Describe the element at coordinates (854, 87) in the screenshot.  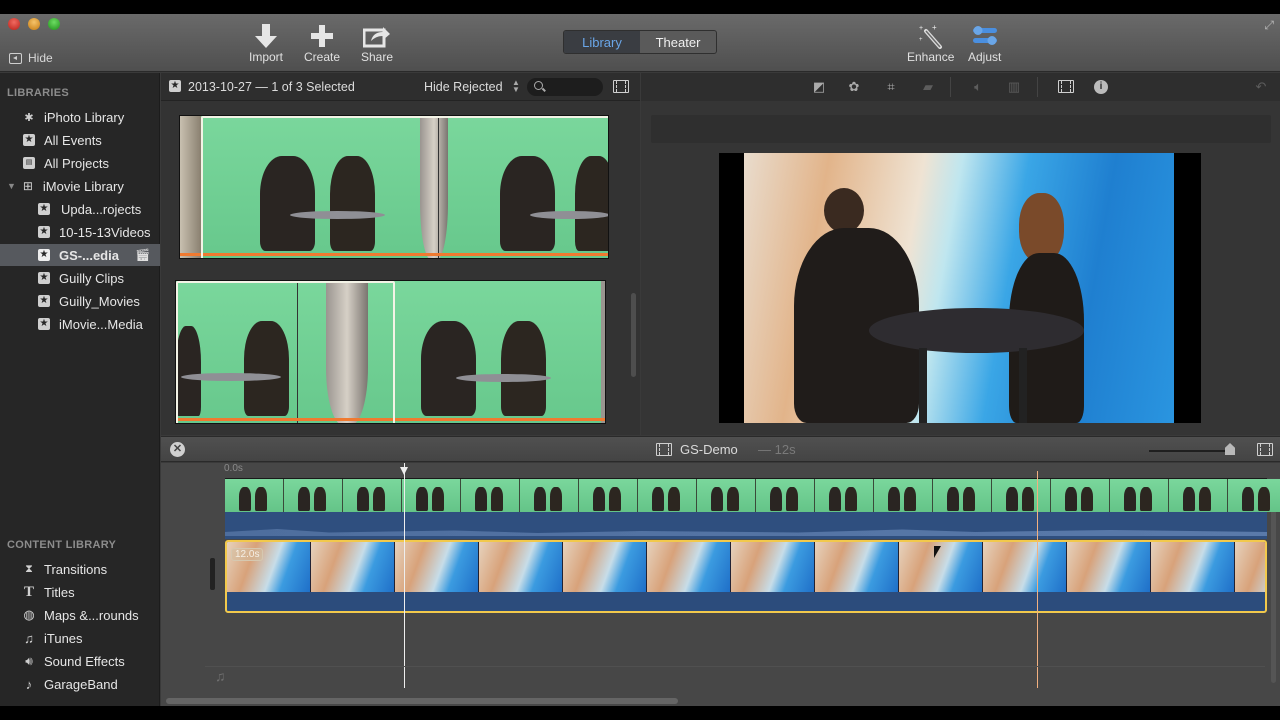
I see `color-correction-icon: ✿` at that location.